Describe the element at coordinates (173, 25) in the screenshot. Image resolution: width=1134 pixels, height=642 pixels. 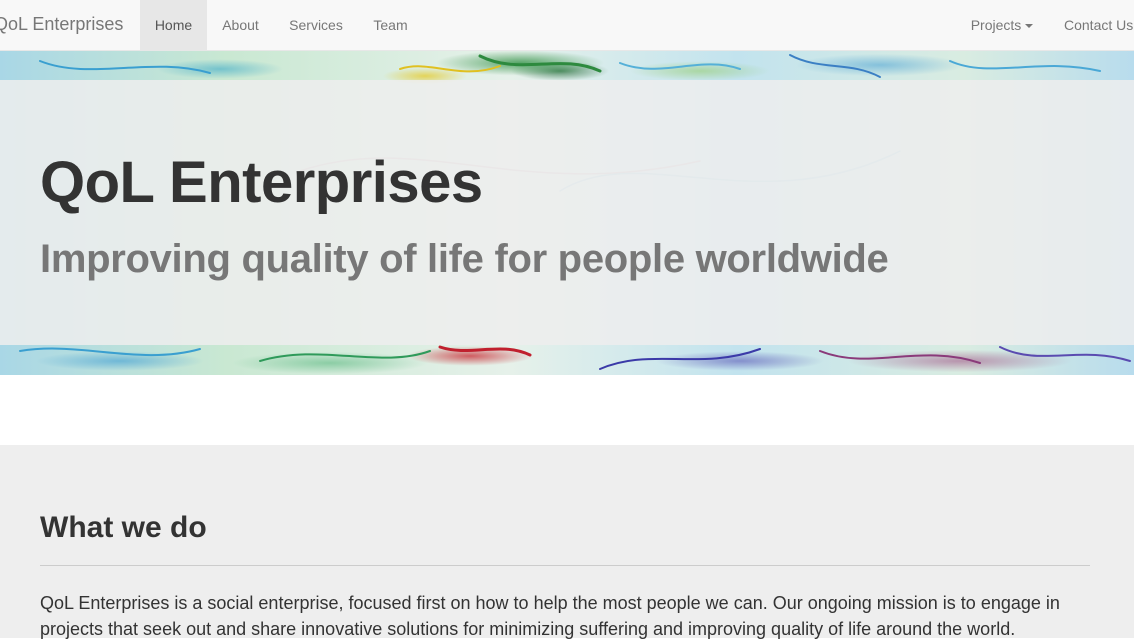
I see `nav-home: Home` at that location.